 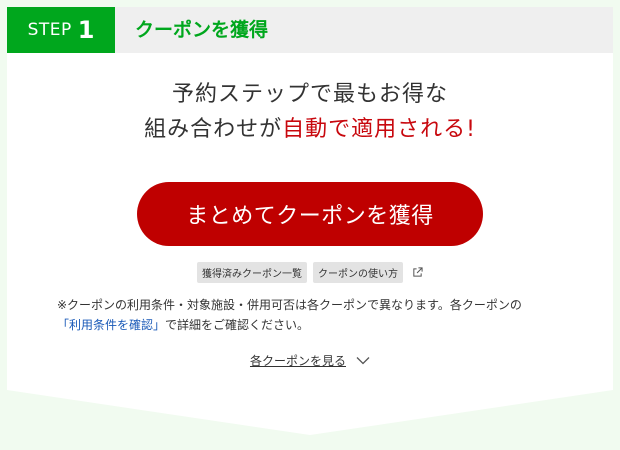 What do you see at coordinates (289, 305) in the screenshot?
I see `note-line1: ※クーポンの利用条件・対象施設・併用可否は各クーポンで異なります。各クーポンの` at bounding box center [289, 305].